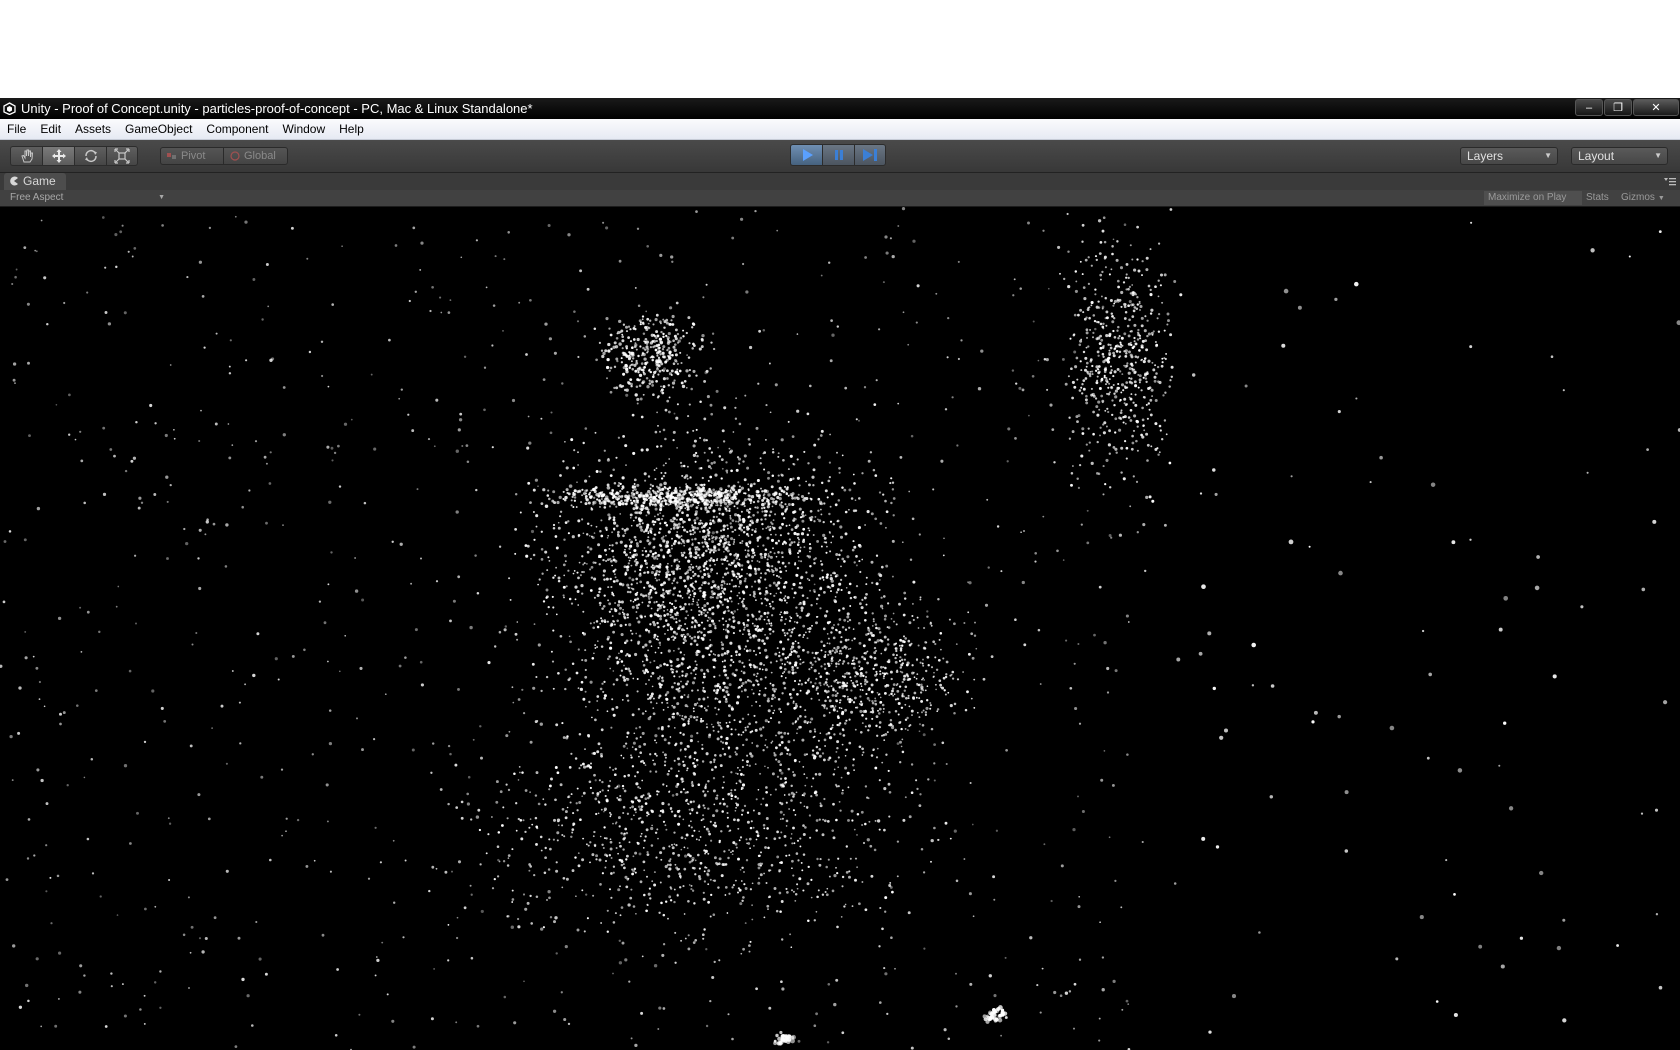  I want to click on panel-tab-bar: Game, so click(840, 182).